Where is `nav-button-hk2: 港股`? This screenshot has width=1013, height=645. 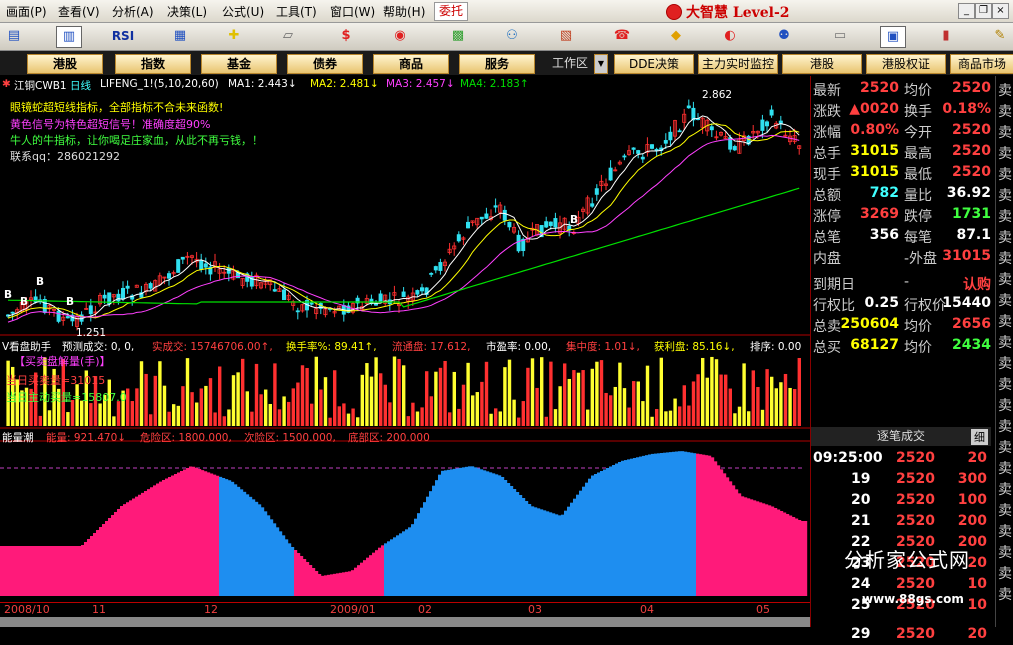 nav-button-hk2: 港股 is located at coordinates (822, 64).